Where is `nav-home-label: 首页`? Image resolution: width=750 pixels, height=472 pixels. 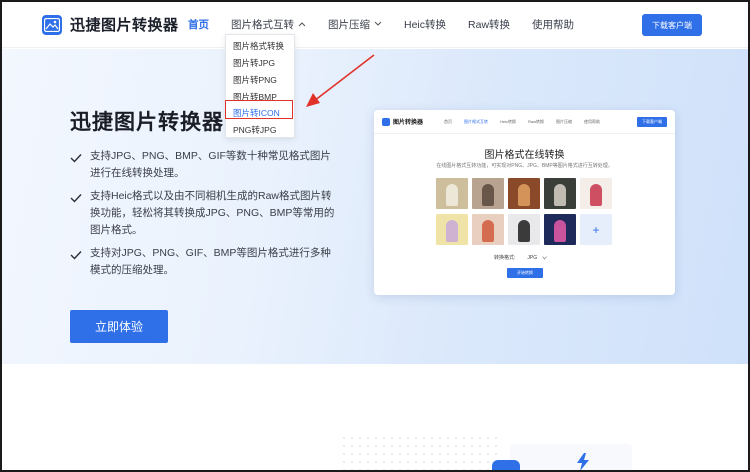
nav-home-label: 首页 is located at coordinates (198, 25).